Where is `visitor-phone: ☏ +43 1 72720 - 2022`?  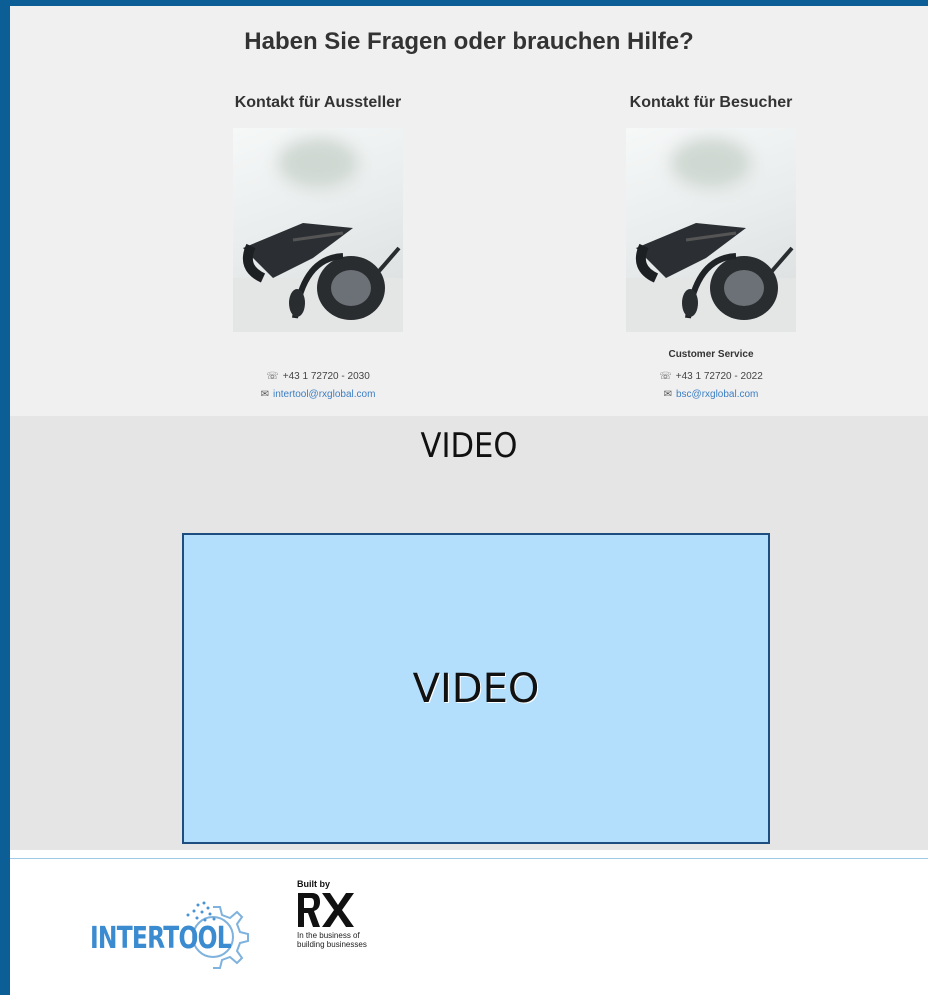 visitor-phone: ☏ +43 1 72720 - 2022 is located at coordinates (711, 376).